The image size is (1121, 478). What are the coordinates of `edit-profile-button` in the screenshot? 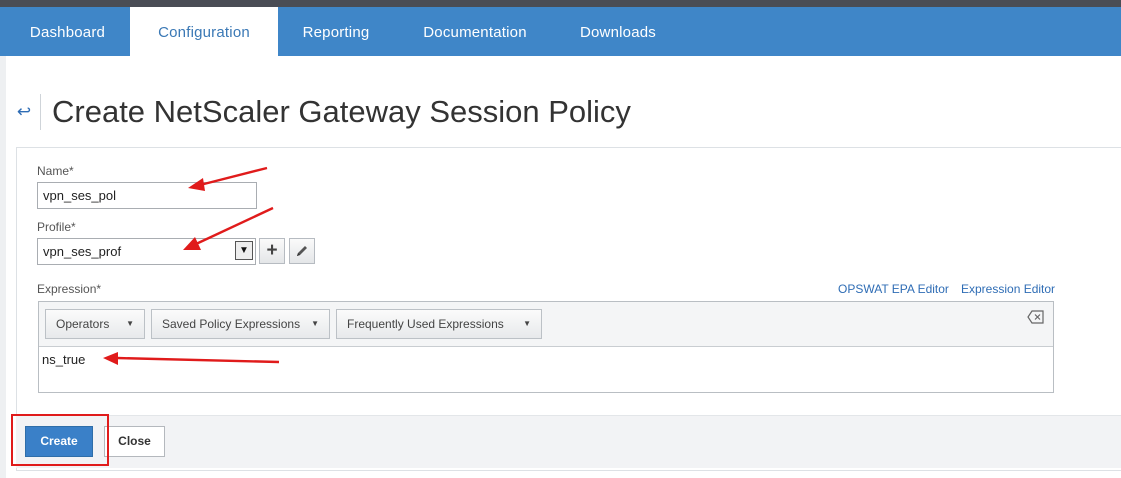 It's located at (302, 251).